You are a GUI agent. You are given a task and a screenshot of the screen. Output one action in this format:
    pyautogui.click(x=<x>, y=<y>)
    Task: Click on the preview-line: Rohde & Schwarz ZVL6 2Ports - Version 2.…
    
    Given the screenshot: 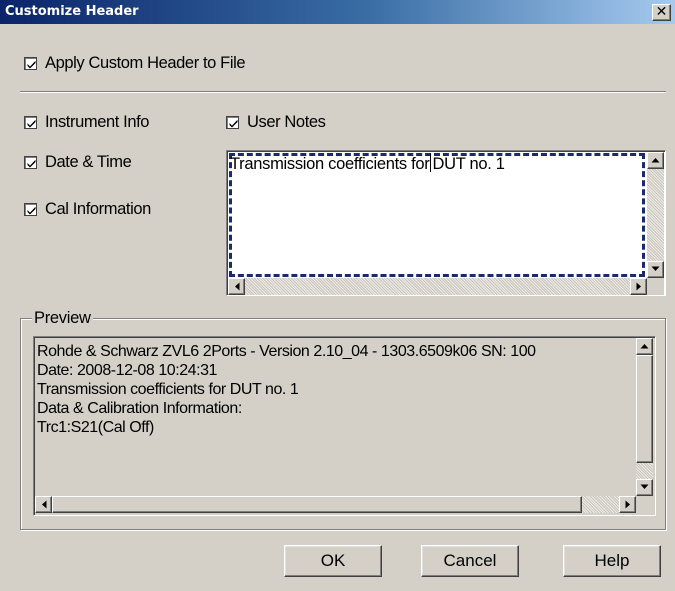 What is the action you would take?
    pyautogui.click(x=286, y=351)
    